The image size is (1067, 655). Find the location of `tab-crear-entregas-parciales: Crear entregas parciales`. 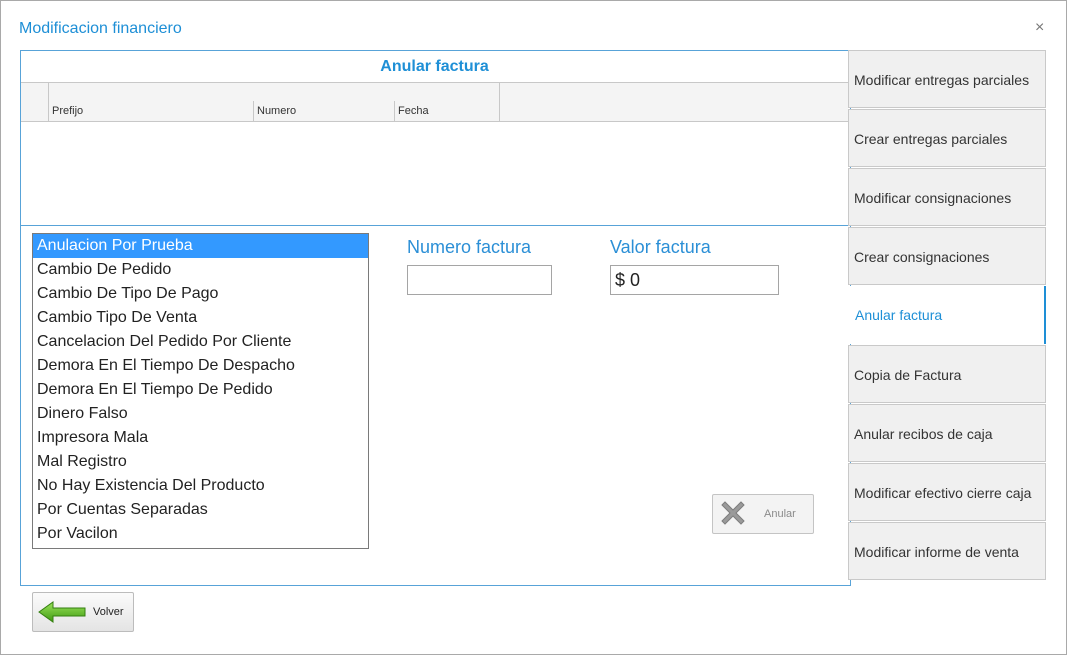

tab-crear-entregas-parciales: Crear entregas parciales is located at coordinates (947, 138).